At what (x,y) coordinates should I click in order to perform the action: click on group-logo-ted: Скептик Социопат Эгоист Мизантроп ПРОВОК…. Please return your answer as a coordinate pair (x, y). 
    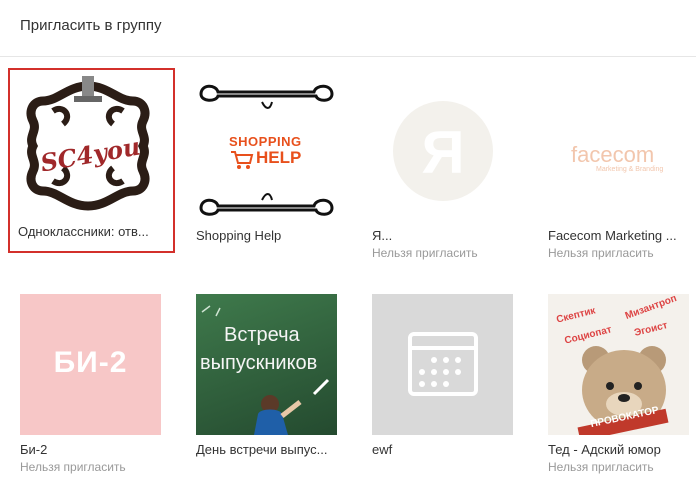
    Looking at the image, I should click on (618, 364).